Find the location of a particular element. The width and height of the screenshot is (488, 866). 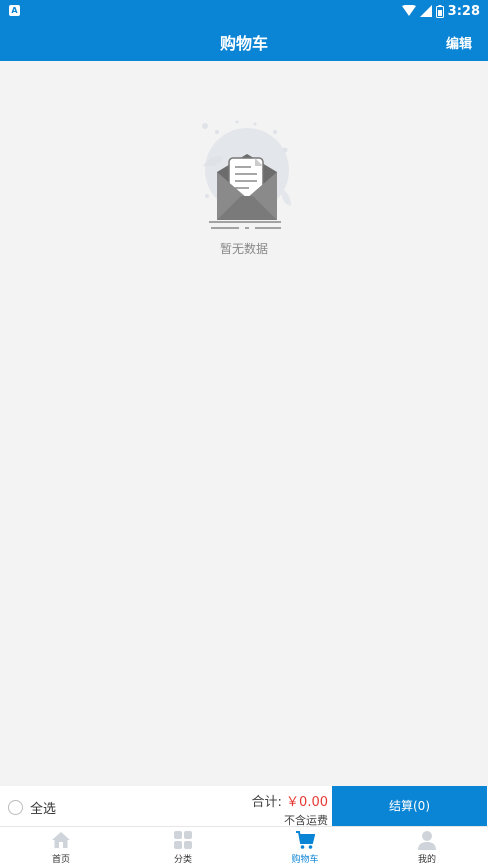

checkout-bar: 全选 合计: ￥0.00 不含运费 结算(0) is located at coordinates (244, 806).